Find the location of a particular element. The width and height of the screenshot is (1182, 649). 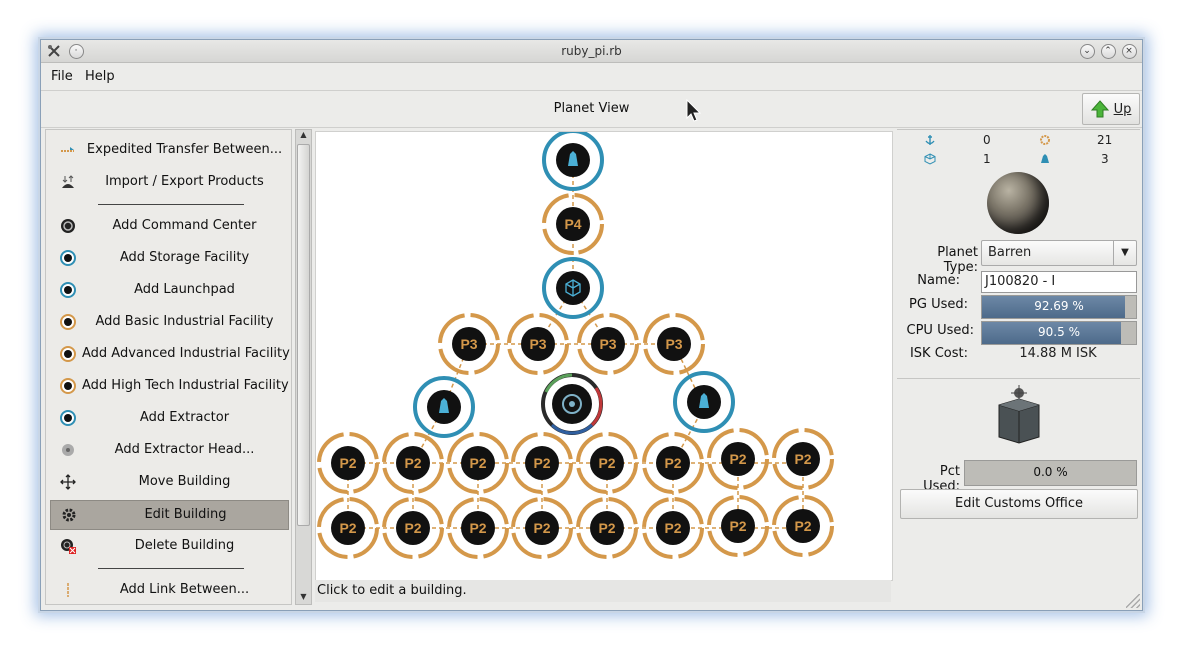

move-icon is located at coordinates (68, 482).